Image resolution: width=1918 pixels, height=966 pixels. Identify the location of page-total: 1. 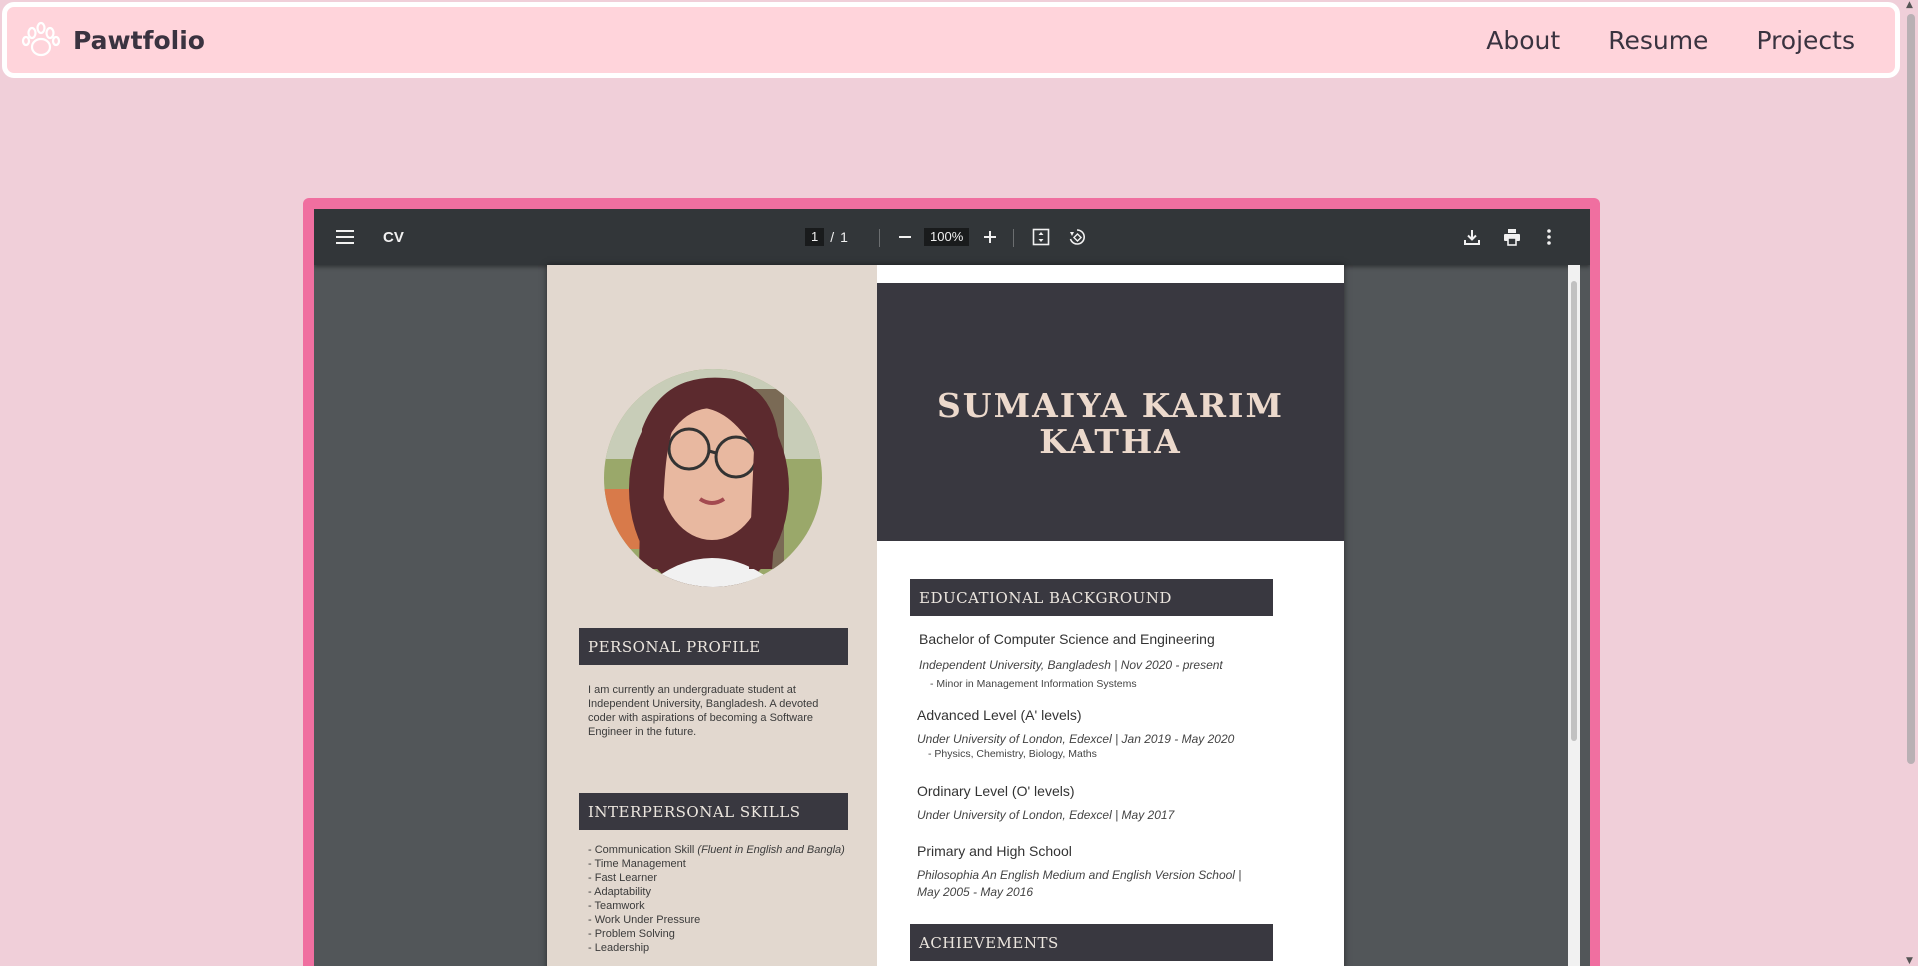
(844, 237).